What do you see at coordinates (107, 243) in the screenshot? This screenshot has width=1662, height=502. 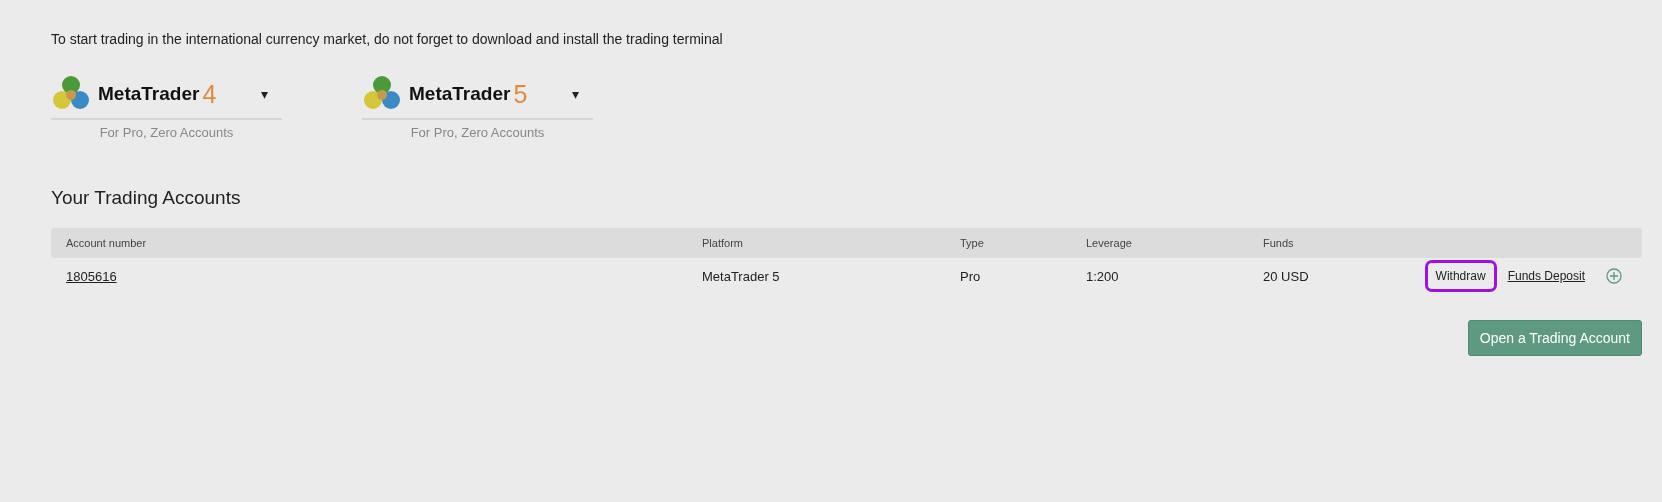 I see `column-header: Account number` at bounding box center [107, 243].